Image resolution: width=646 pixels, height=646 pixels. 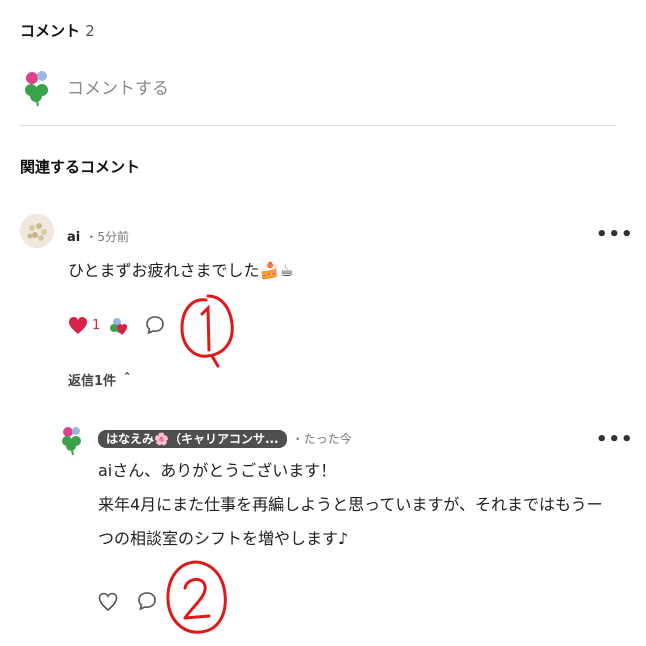 I want to click on annotation-mark-1: 1, so click(x=208, y=329).